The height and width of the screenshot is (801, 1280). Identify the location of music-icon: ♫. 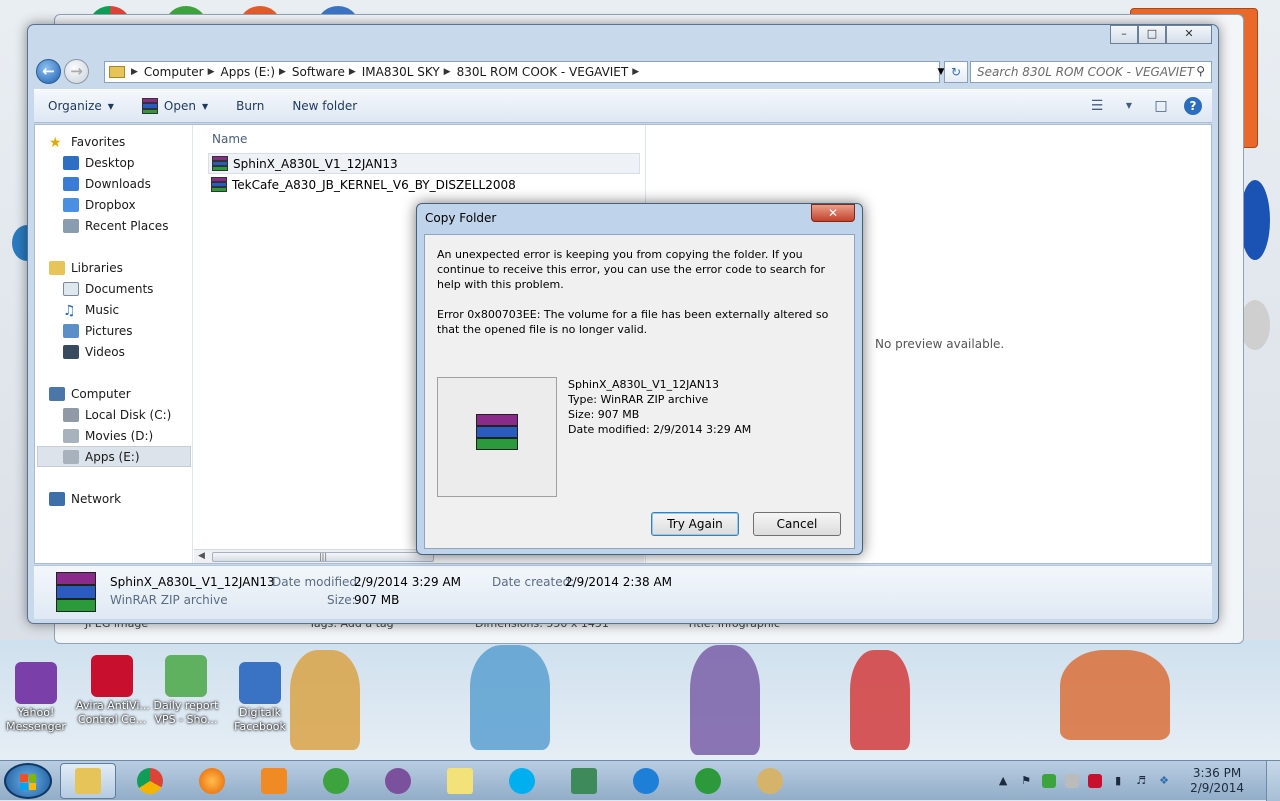
(69, 310).